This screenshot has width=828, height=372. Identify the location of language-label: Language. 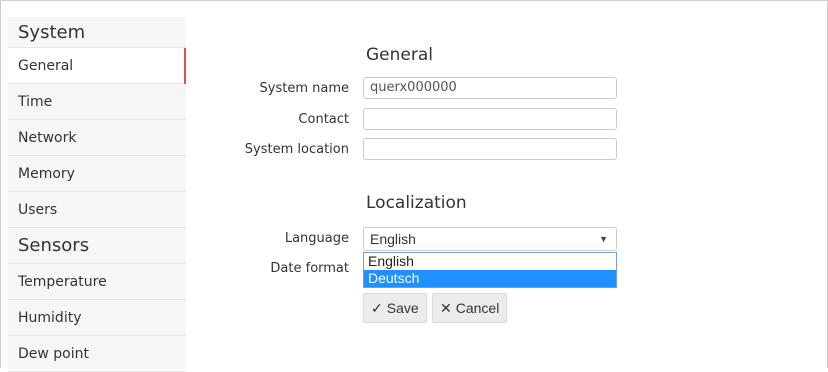
(316, 238).